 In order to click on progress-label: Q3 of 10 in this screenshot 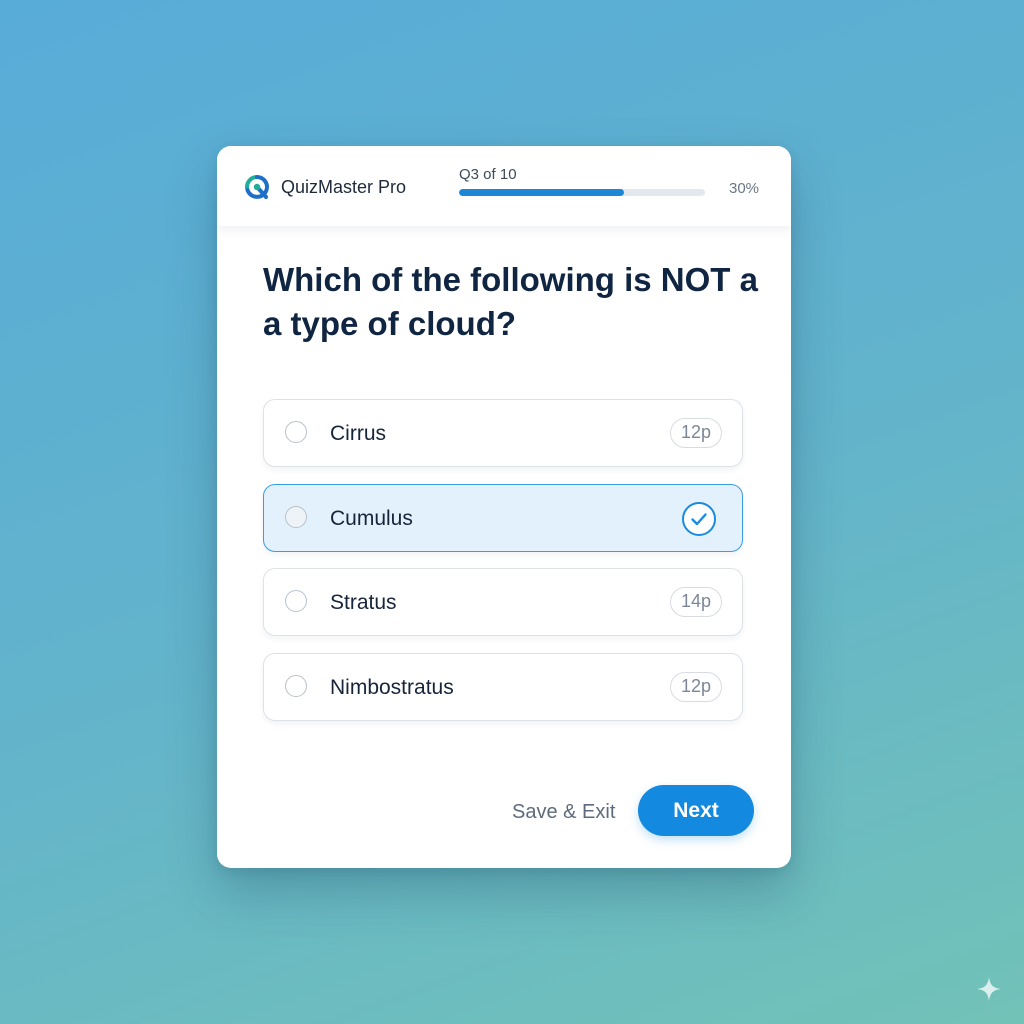, I will do `click(488, 174)`.